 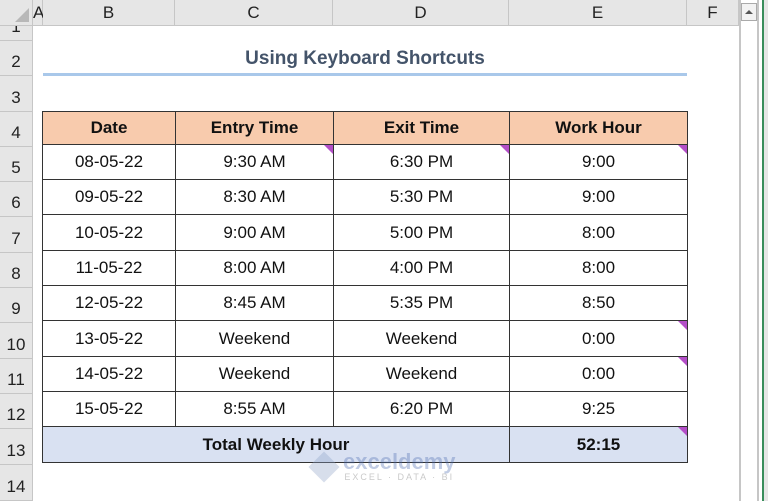 I want to click on exit-cell: 5:35 PM, so click(x=421, y=303).